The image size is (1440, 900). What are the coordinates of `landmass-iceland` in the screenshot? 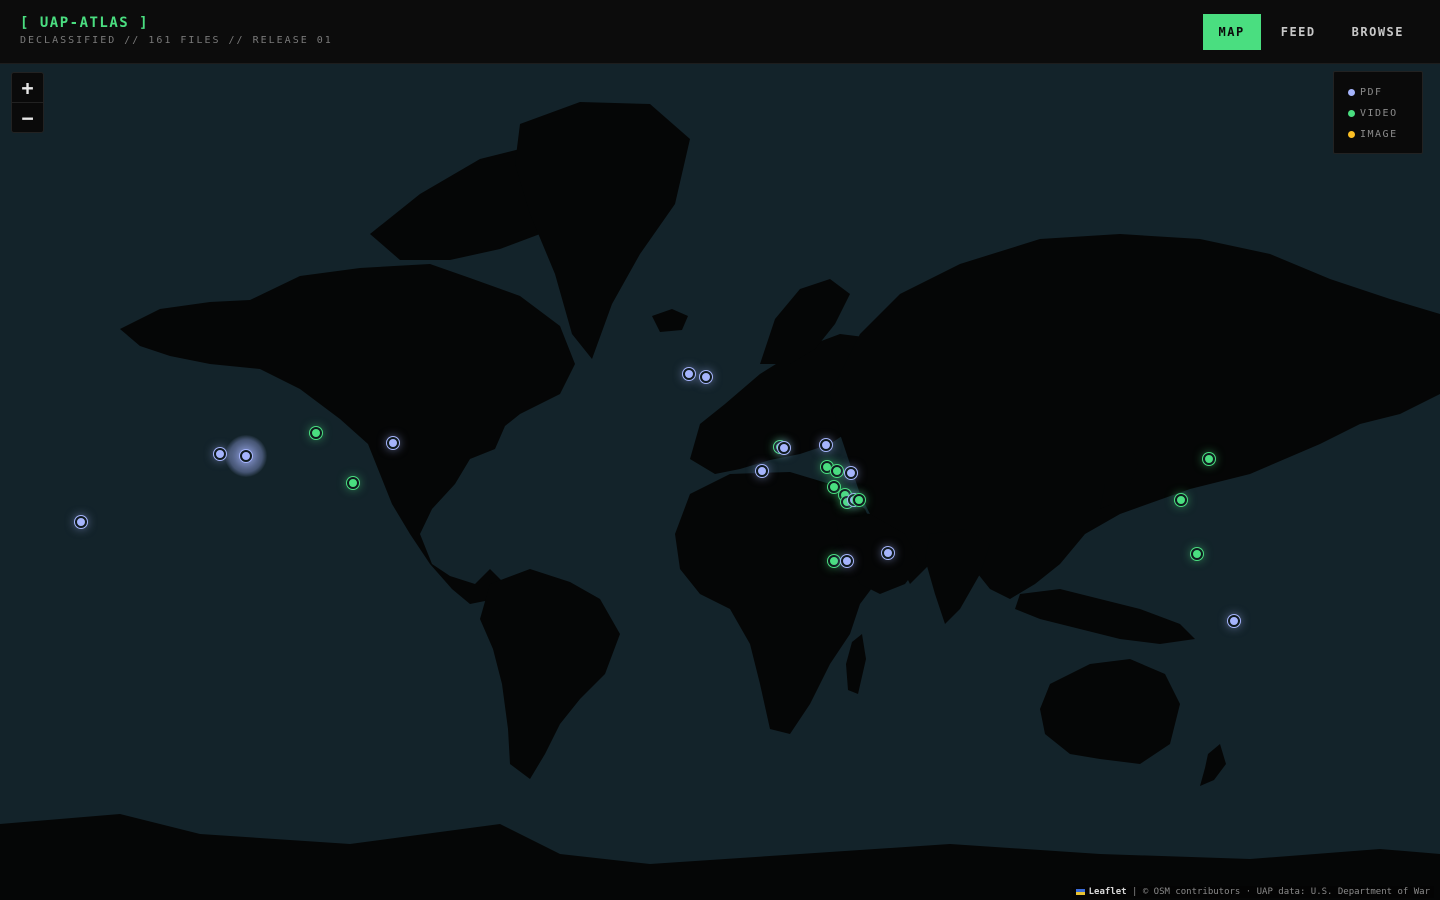 It's located at (670, 320).